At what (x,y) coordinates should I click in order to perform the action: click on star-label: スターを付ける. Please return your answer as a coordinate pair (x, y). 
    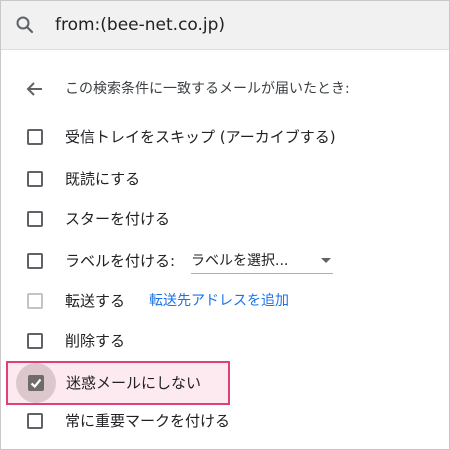
    Looking at the image, I should click on (118, 219).